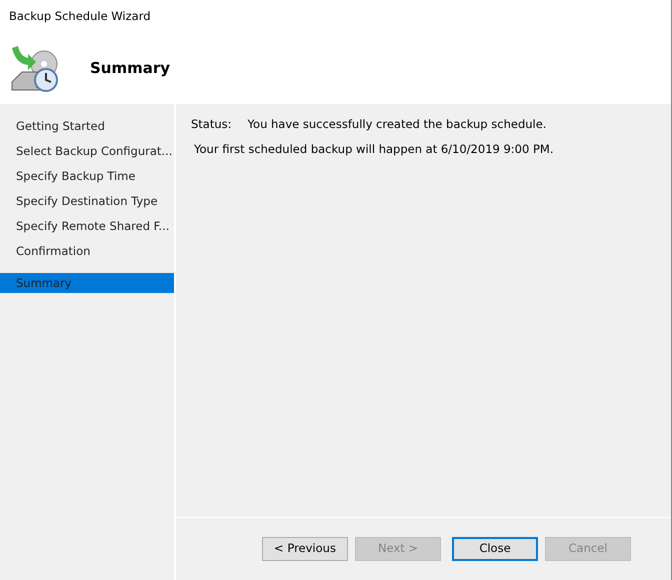 The image size is (672, 580). I want to click on wizard-step: Summary, so click(87, 283).